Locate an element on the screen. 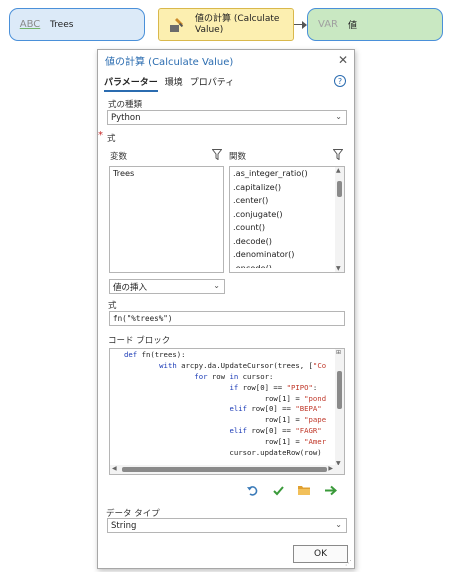 The width and height of the screenshot is (451, 572). tab-parameters: パラメーター is located at coordinates (131, 83).